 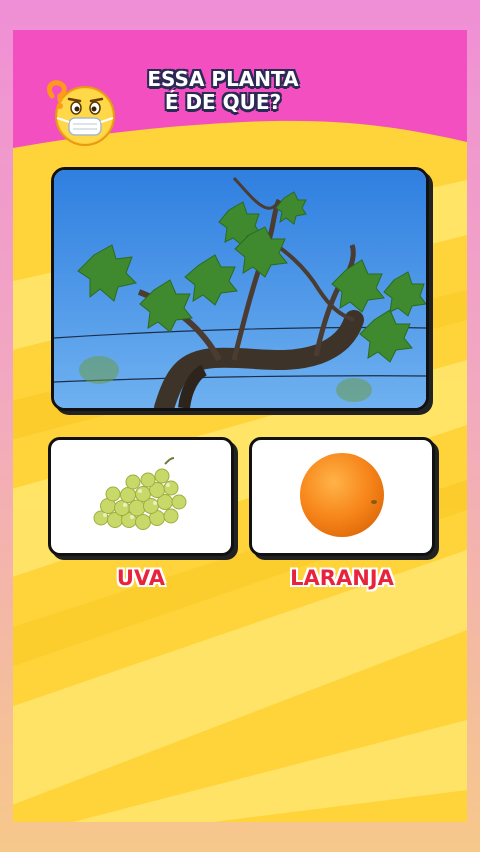 I want to click on orange-icon, so click(x=342, y=495).